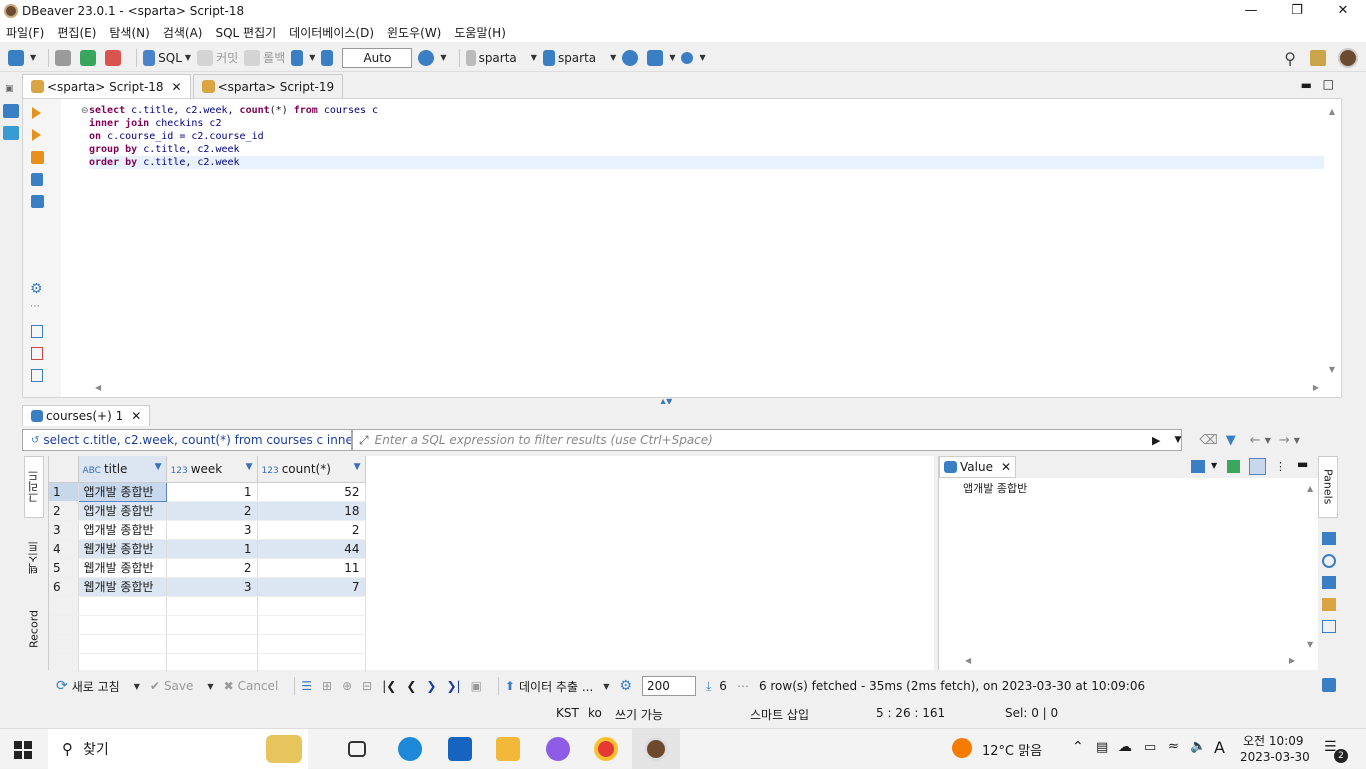 The height and width of the screenshot is (769, 1366). I want to click on minimize-editor-icon: ▬, so click(1306, 85).